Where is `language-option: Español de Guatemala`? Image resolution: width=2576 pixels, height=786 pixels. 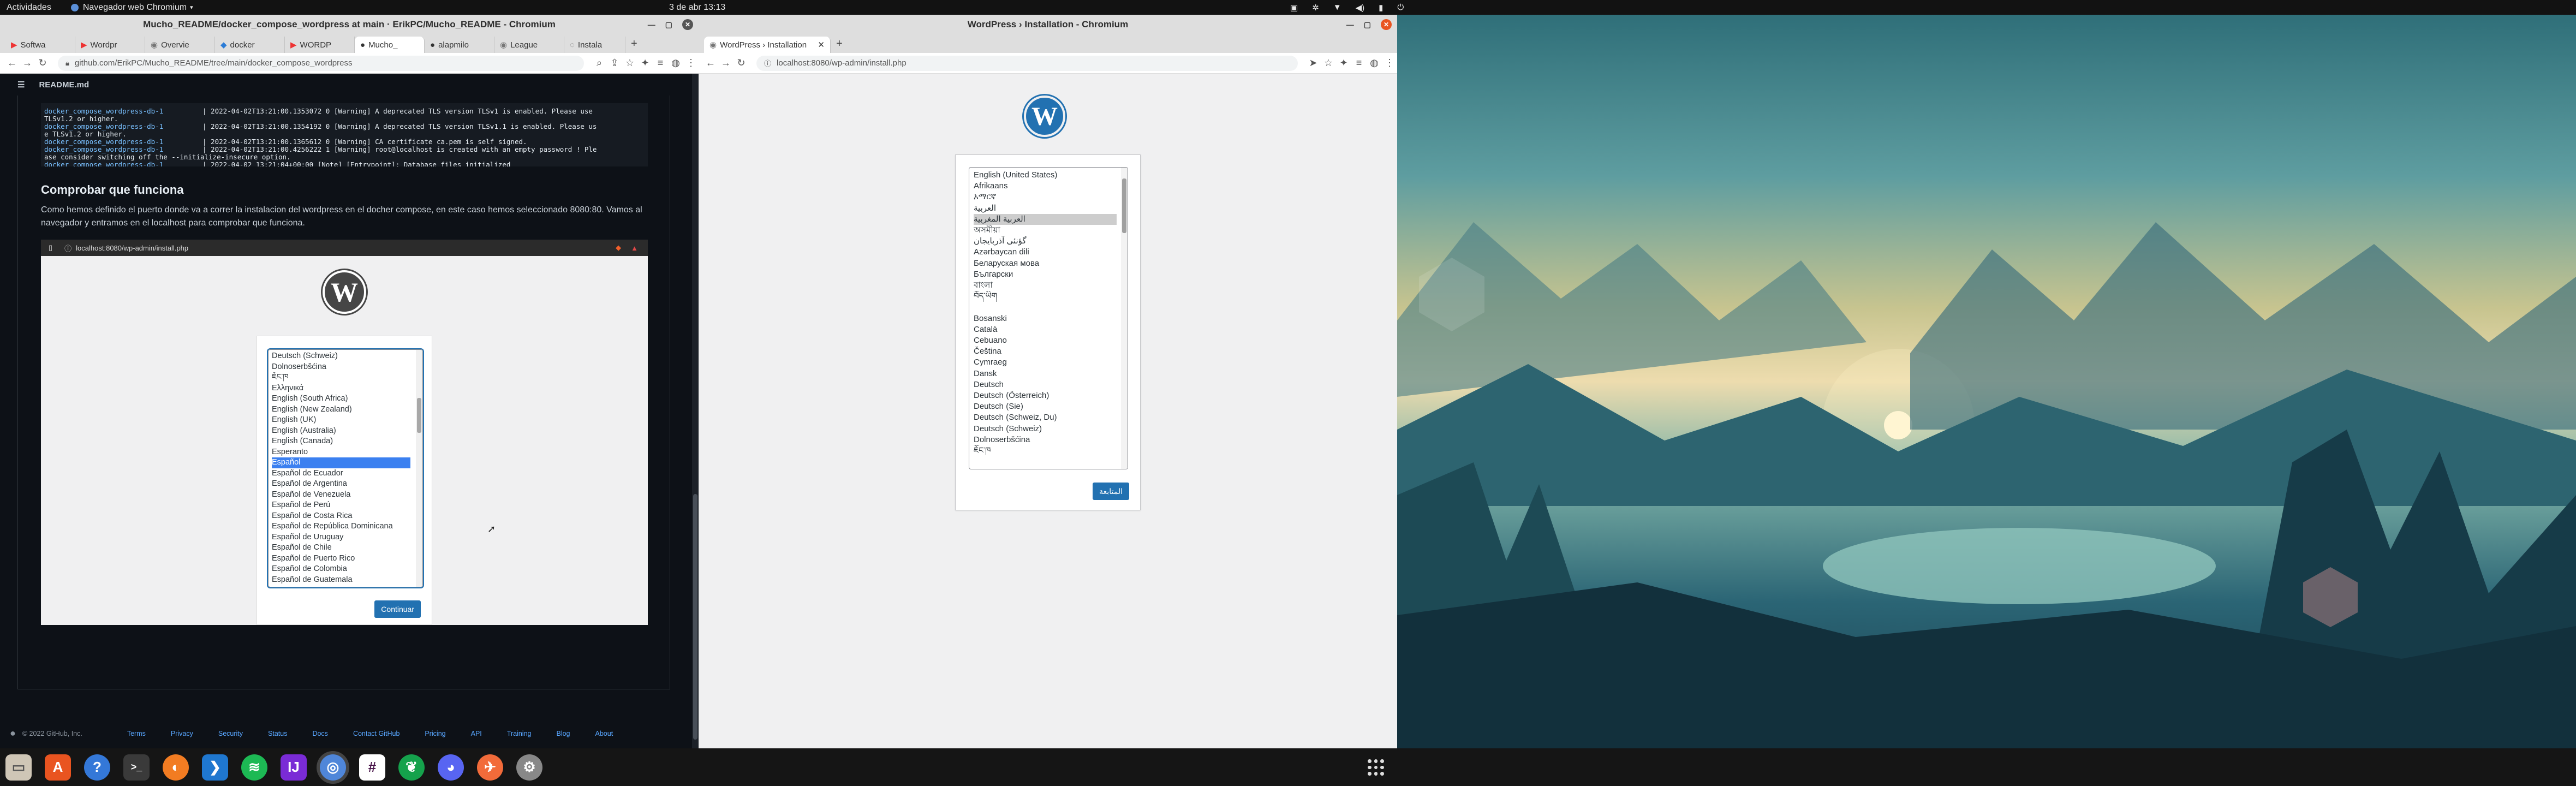 language-option: Español de Guatemala is located at coordinates (341, 580).